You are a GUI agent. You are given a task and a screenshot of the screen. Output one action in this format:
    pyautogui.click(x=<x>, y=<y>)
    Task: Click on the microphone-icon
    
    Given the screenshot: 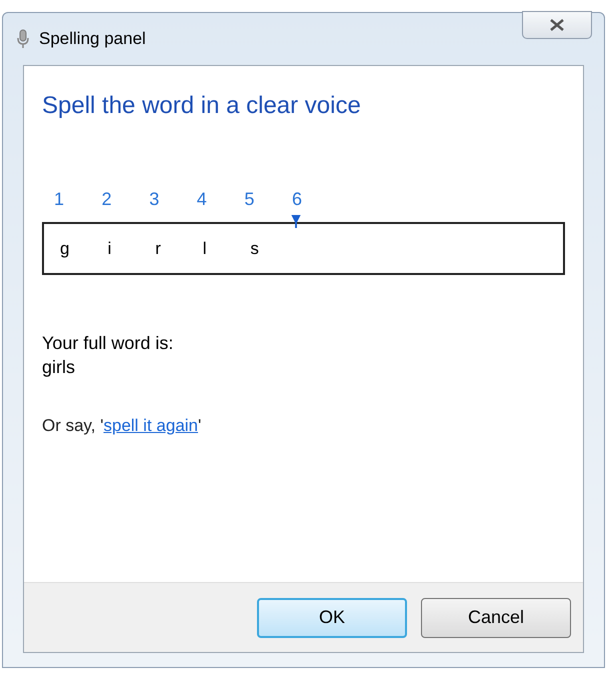 What is the action you would take?
    pyautogui.click(x=23, y=39)
    